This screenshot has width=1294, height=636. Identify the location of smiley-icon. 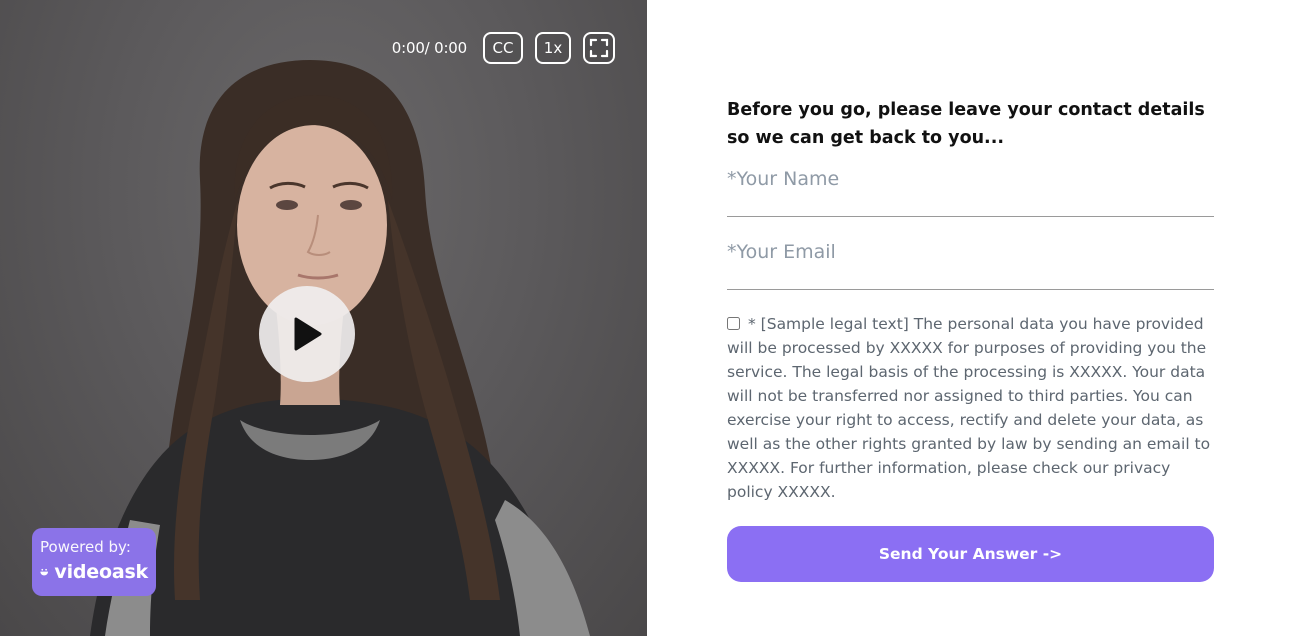
(44, 572).